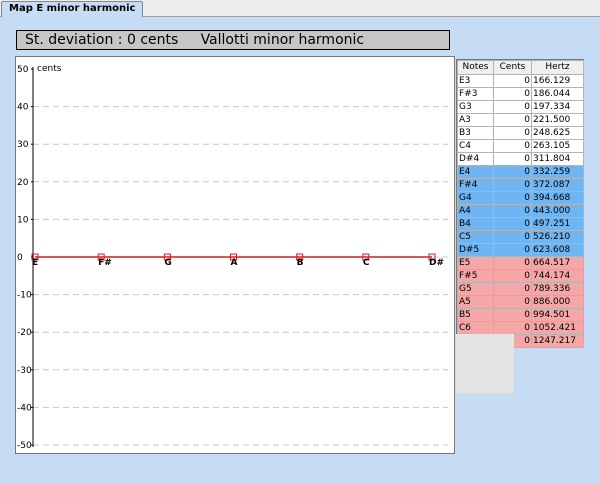 The width and height of the screenshot is (600, 484). I want to click on note-cell: G5, so click(475, 289).